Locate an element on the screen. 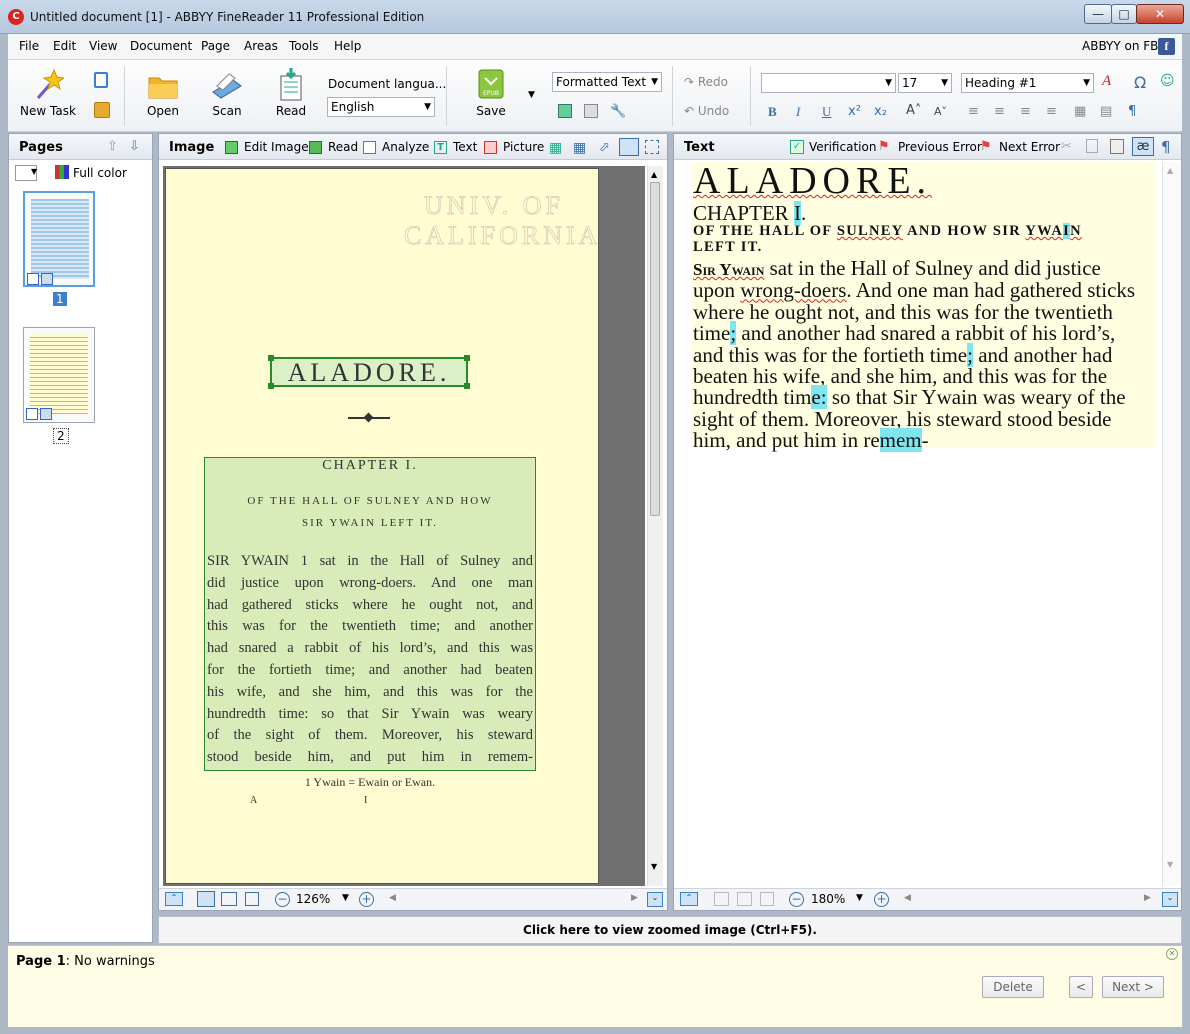 The height and width of the screenshot is (1034, 1190). list-icon: ▤ is located at coordinates (1106, 111).